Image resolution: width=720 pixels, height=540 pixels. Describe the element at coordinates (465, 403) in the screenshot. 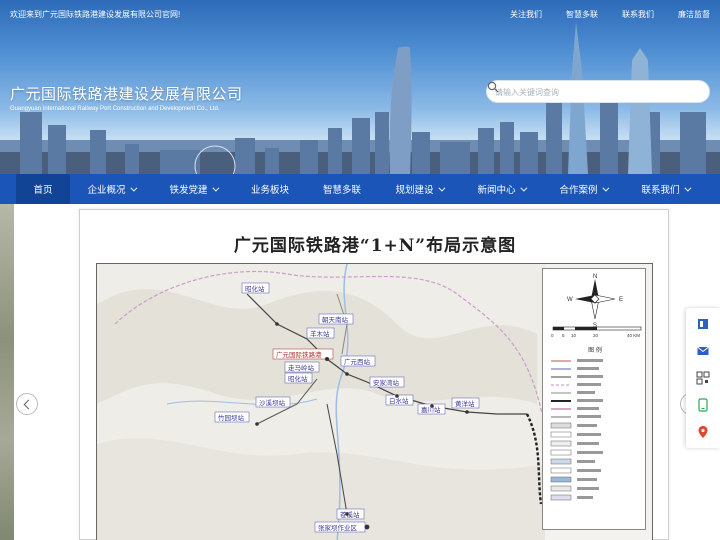

I see `station-label: 黄洋站` at that location.